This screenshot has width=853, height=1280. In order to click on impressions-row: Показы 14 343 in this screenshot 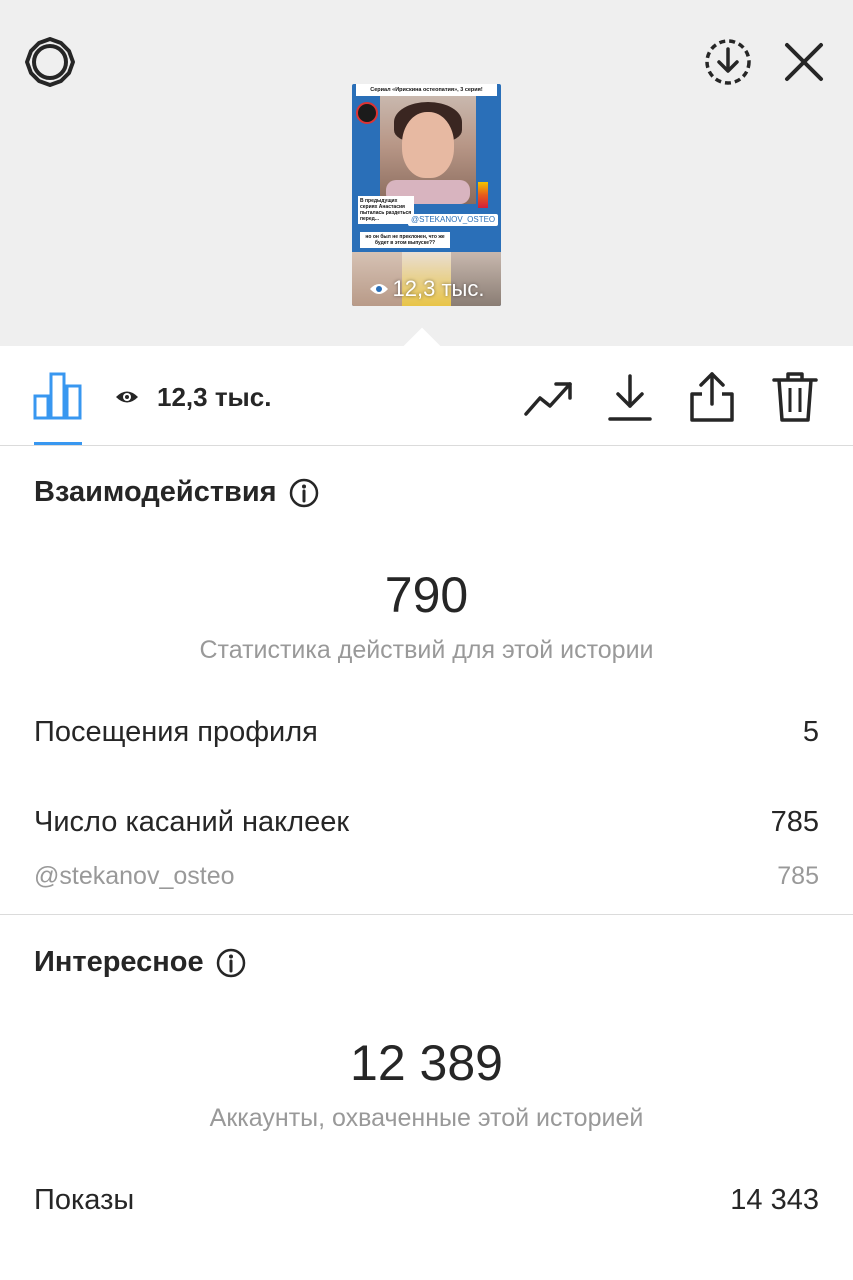, I will do `click(426, 1200)`.